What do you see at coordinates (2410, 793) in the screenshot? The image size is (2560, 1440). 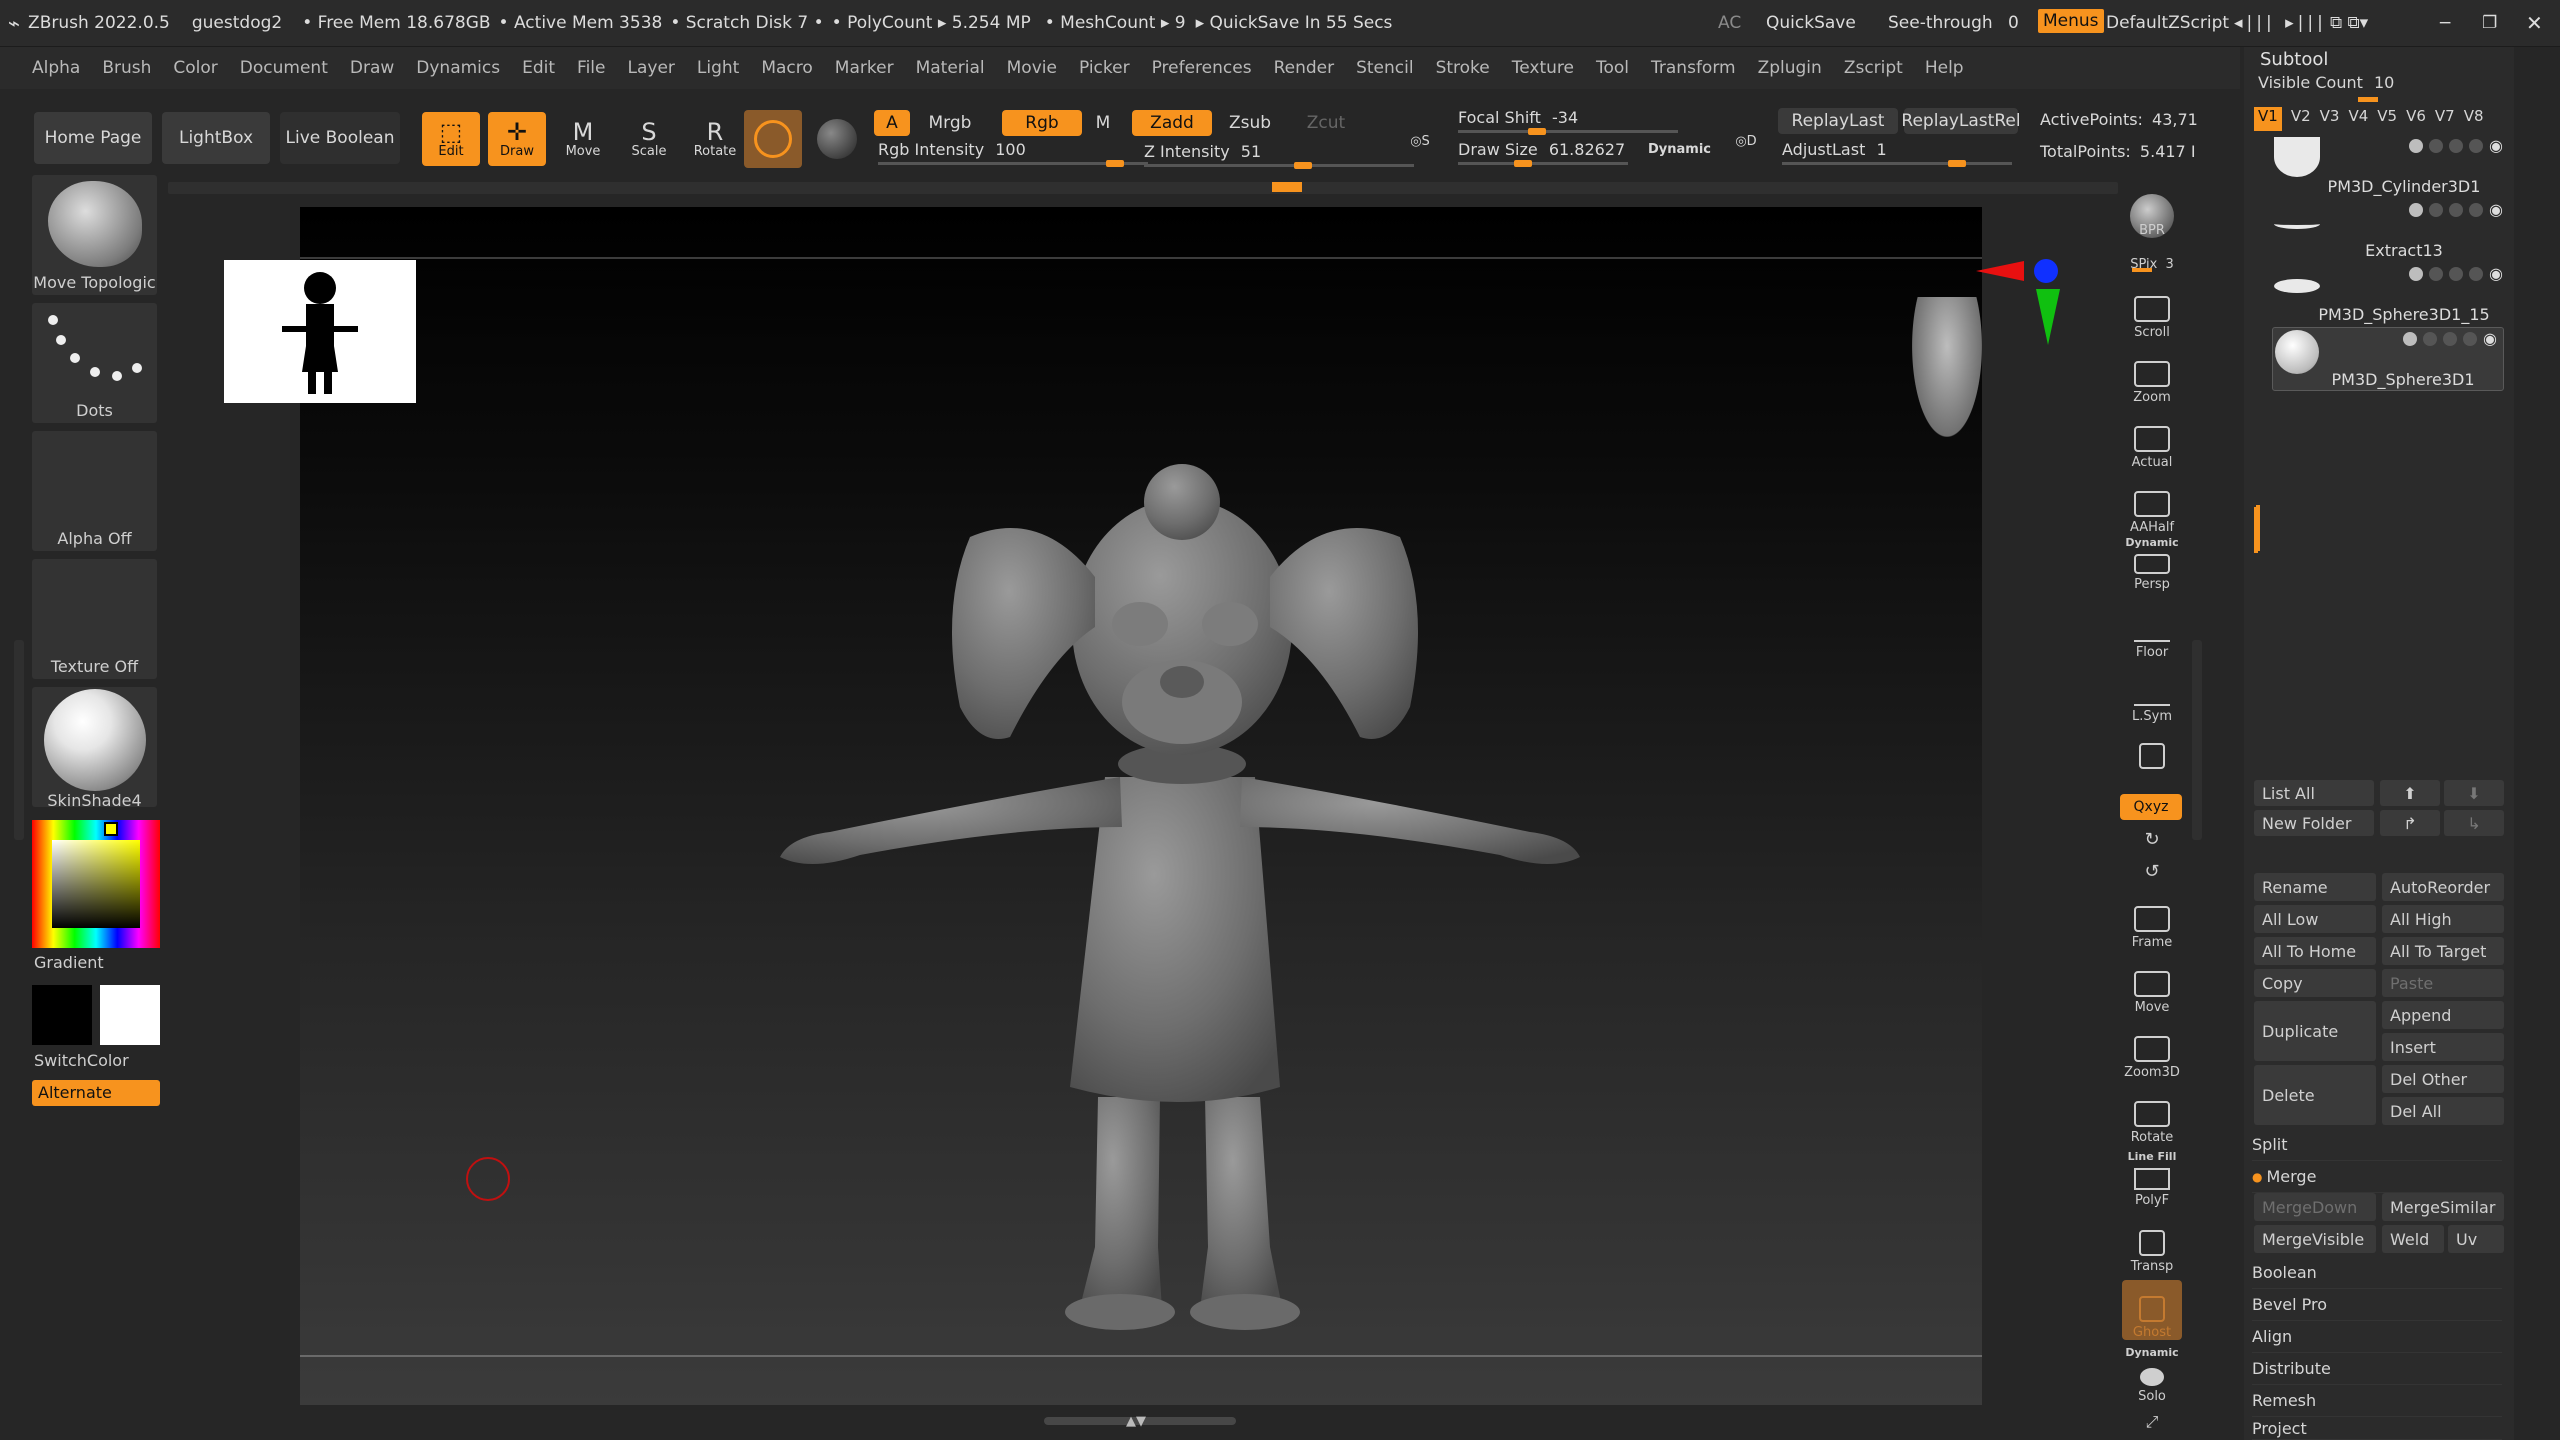 I see `move-up-button: ⬆` at bounding box center [2410, 793].